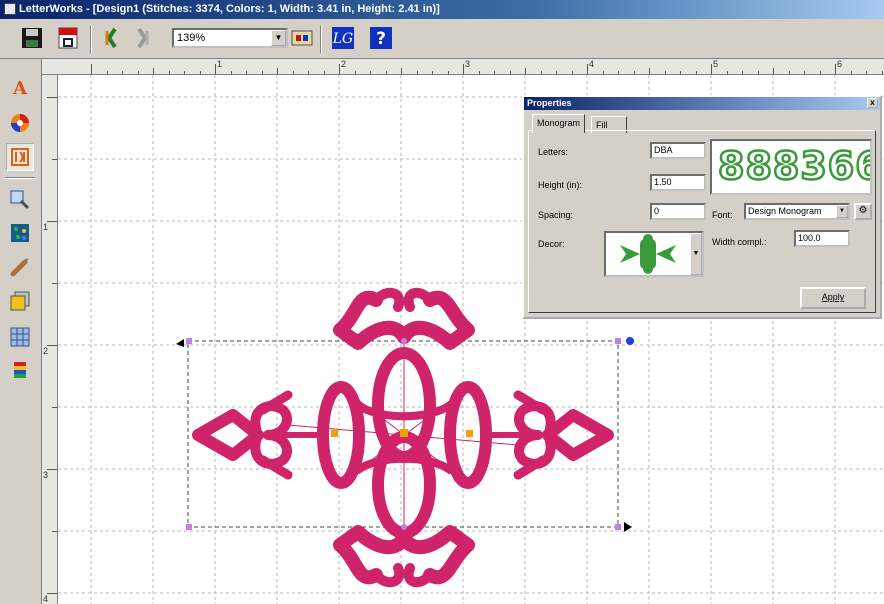  What do you see at coordinates (785, 211) in the screenshot?
I see `font-select-value: Design Monogram` at bounding box center [785, 211].